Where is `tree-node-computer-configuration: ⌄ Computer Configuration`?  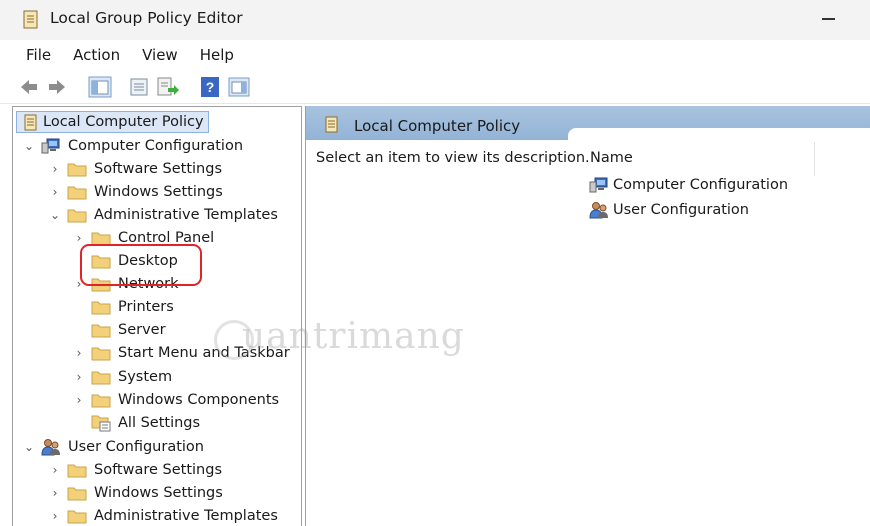 tree-node-computer-configuration: ⌄ Computer Configuration is located at coordinates (133, 146).